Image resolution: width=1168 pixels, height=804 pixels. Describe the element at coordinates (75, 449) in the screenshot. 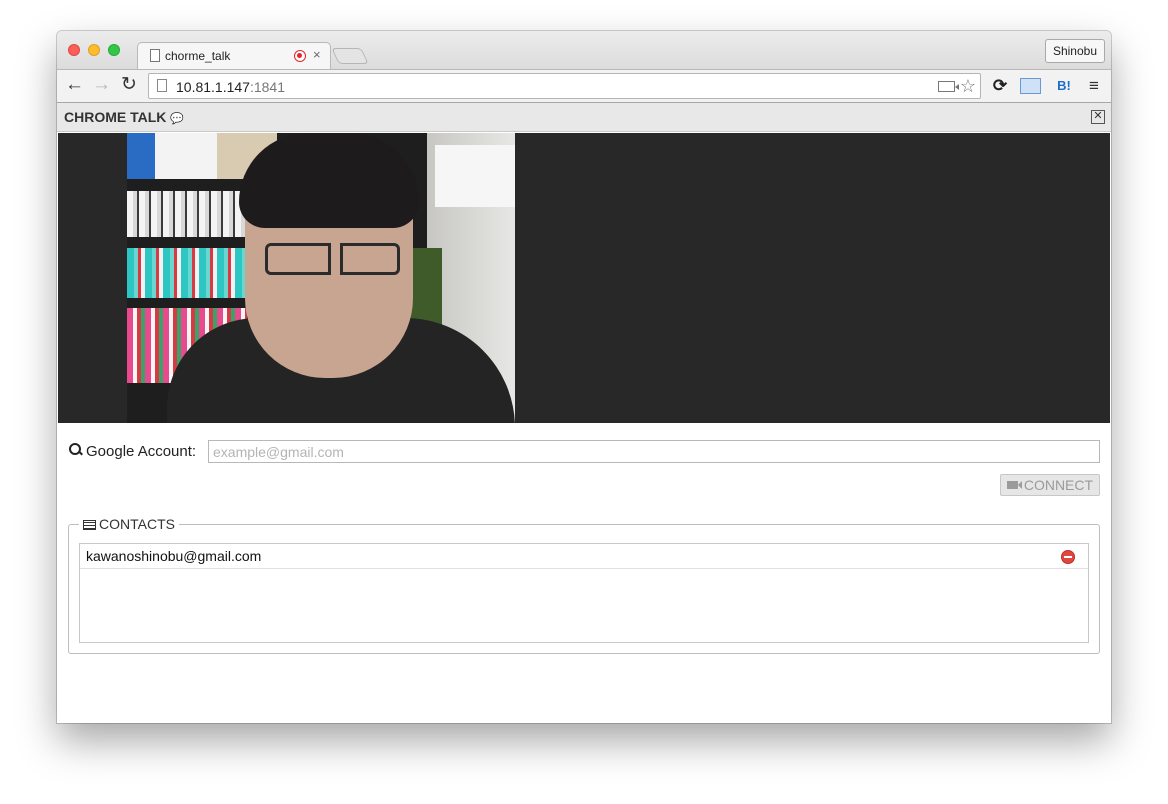

I see `search-icon` at that location.